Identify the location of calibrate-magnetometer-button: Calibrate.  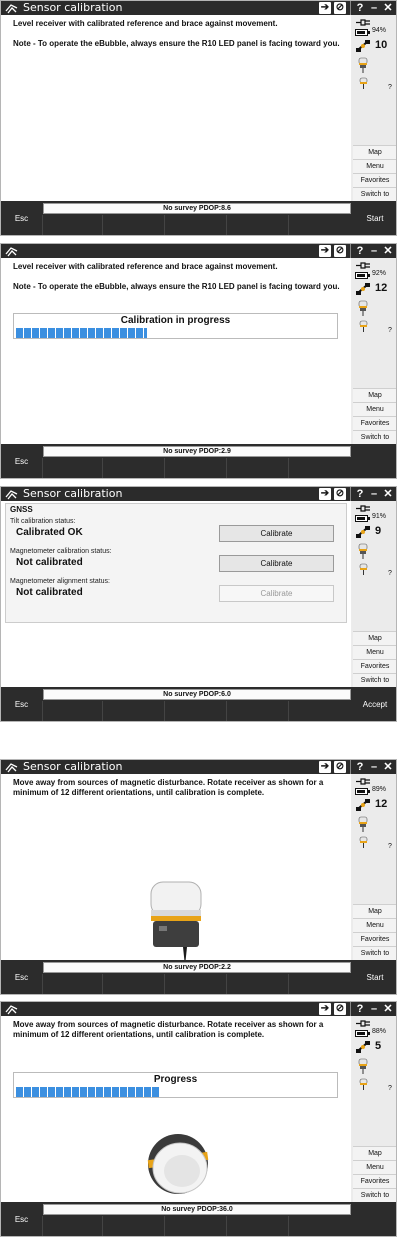
(276, 563).